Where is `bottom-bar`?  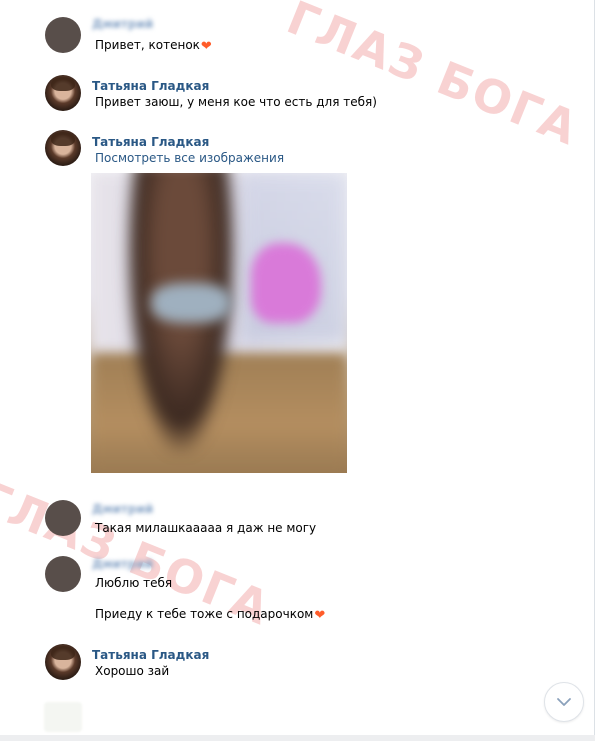 bottom-bar is located at coordinates (297, 738).